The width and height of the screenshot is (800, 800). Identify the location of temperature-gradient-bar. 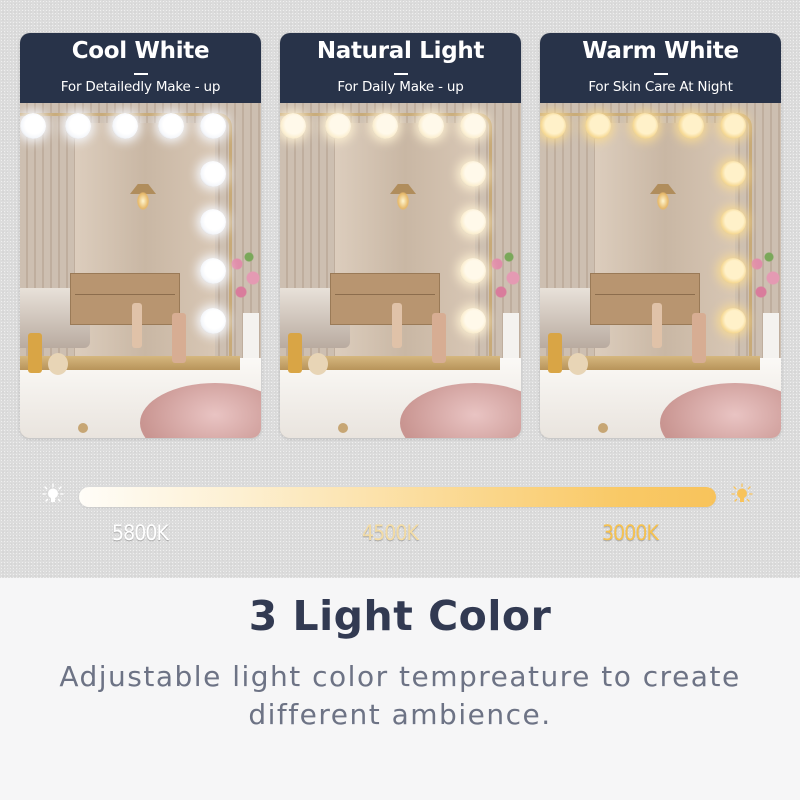
(397, 497).